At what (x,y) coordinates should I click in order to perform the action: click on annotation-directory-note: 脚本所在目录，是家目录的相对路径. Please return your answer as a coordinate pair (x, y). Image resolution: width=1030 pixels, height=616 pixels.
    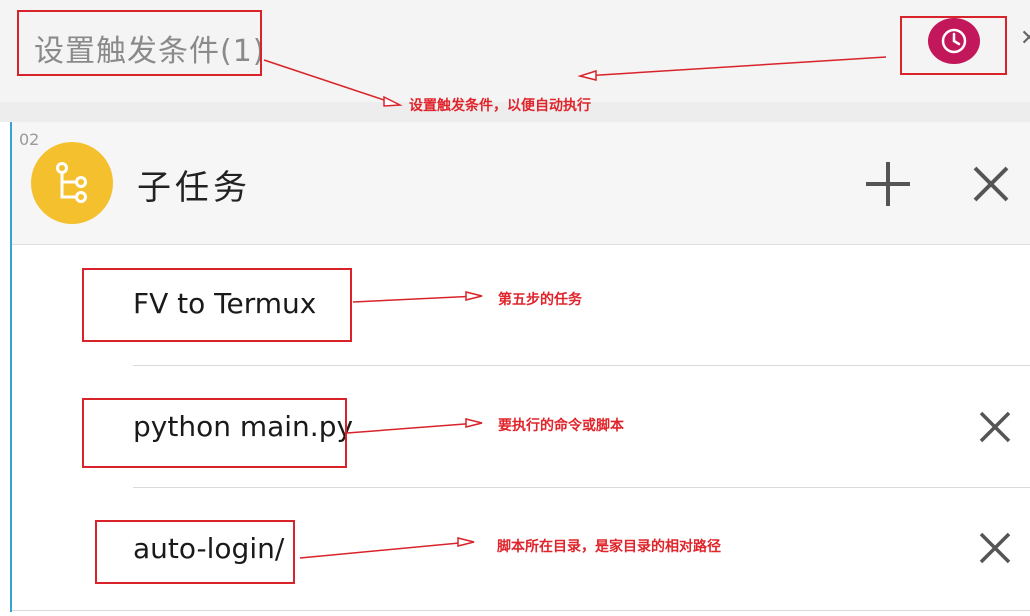
    Looking at the image, I should click on (609, 547).